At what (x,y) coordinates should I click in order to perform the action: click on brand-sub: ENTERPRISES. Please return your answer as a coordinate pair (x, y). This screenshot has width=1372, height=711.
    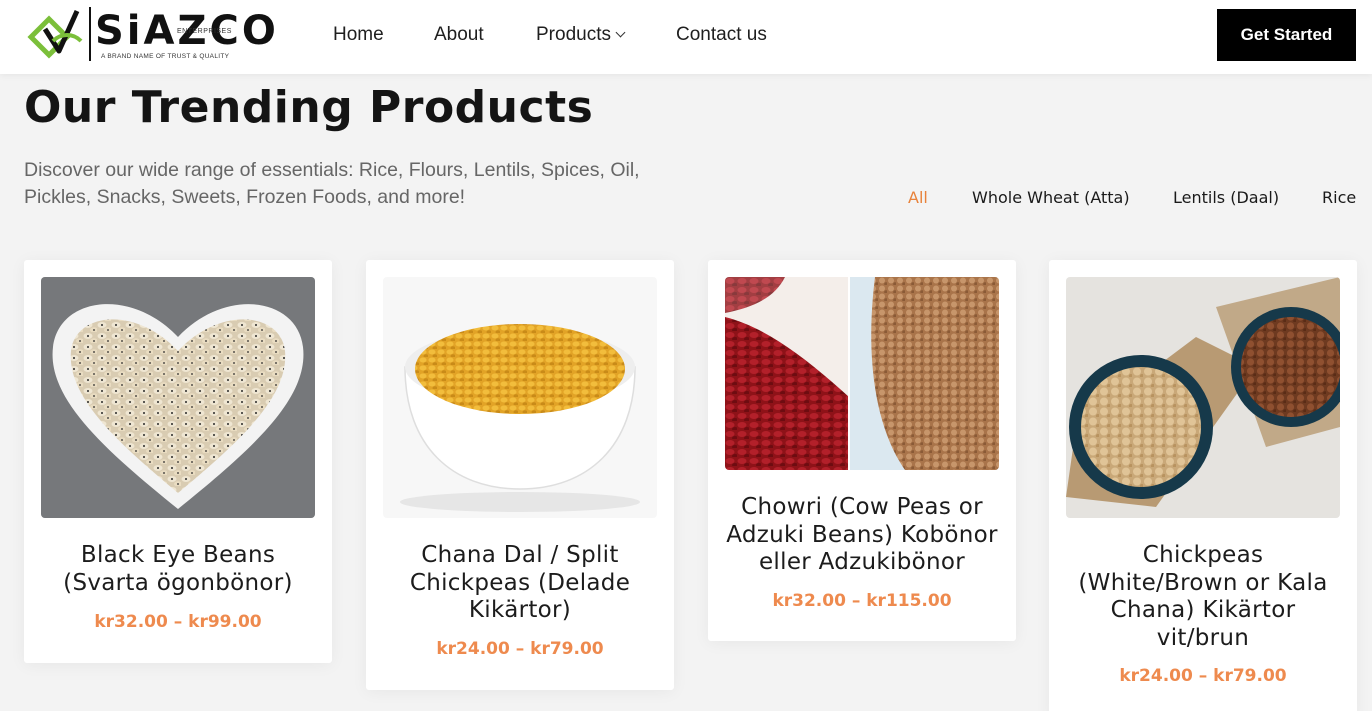
    Looking at the image, I should click on (204, 31).